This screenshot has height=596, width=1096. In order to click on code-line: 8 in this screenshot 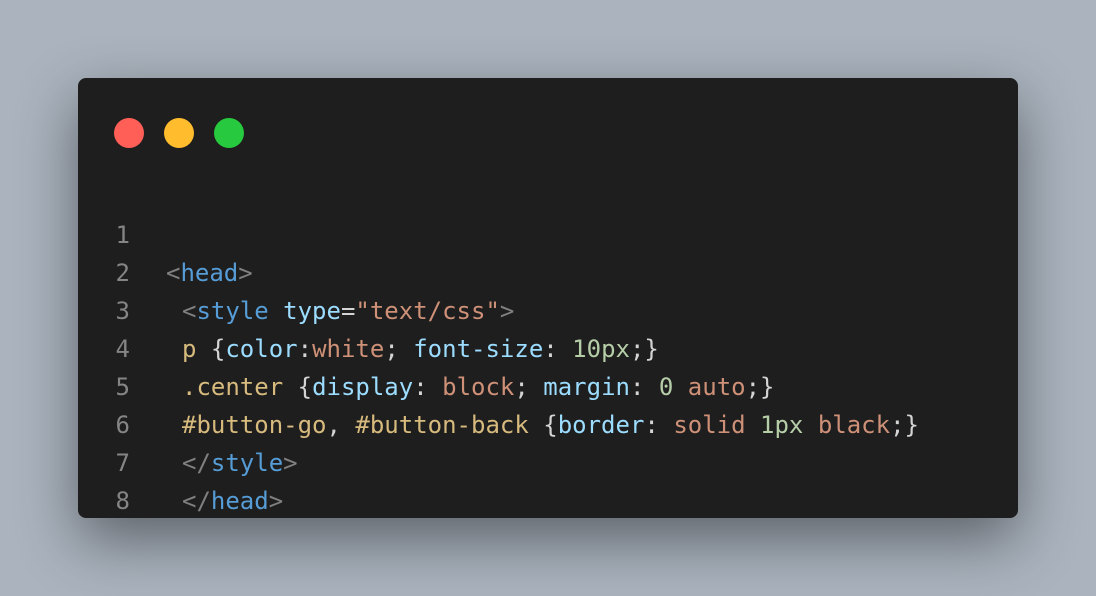, I will do `click(548, 479)`.